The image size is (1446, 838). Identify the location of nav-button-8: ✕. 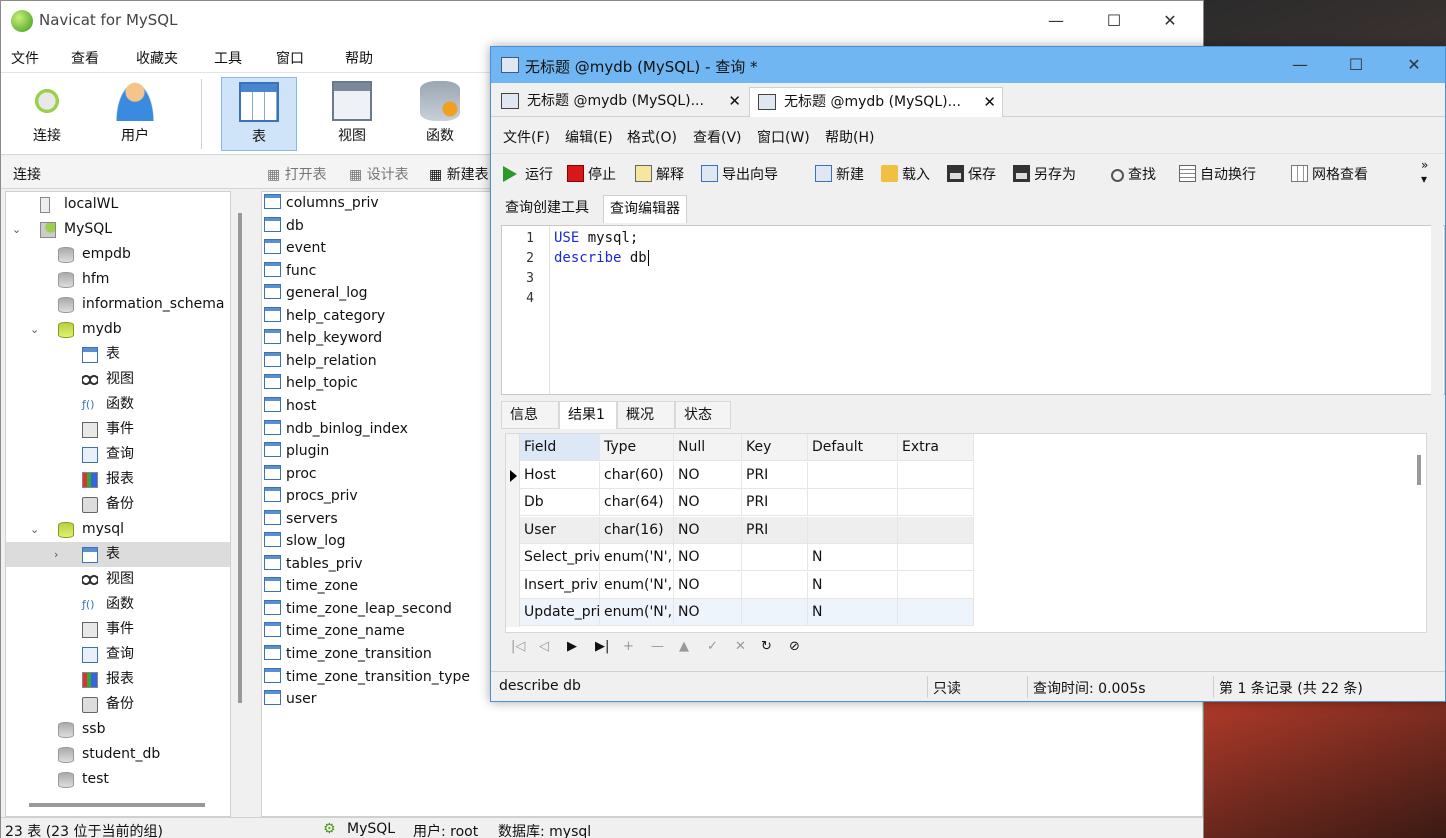
(740, 646).